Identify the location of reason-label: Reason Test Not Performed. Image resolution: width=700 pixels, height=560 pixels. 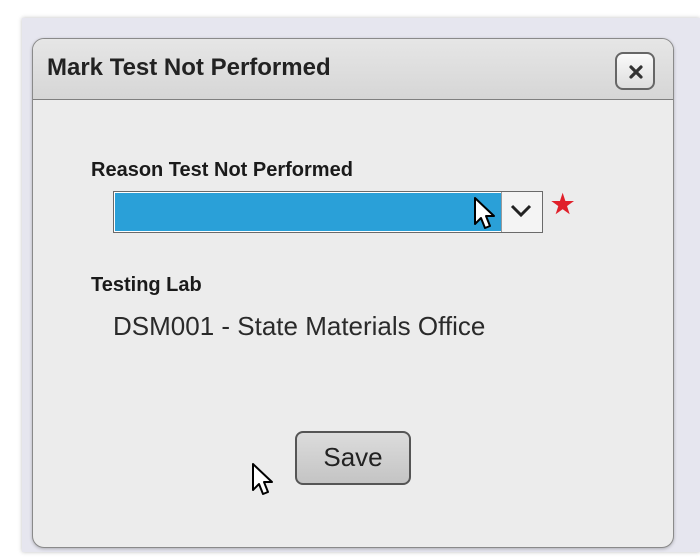
(222, 170).